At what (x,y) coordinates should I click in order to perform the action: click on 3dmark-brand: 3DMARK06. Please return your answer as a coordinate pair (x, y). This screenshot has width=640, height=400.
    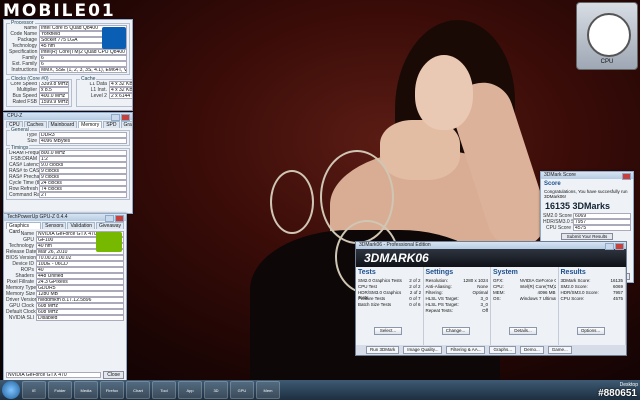
    Looking at the image, I should click on (491, 258).